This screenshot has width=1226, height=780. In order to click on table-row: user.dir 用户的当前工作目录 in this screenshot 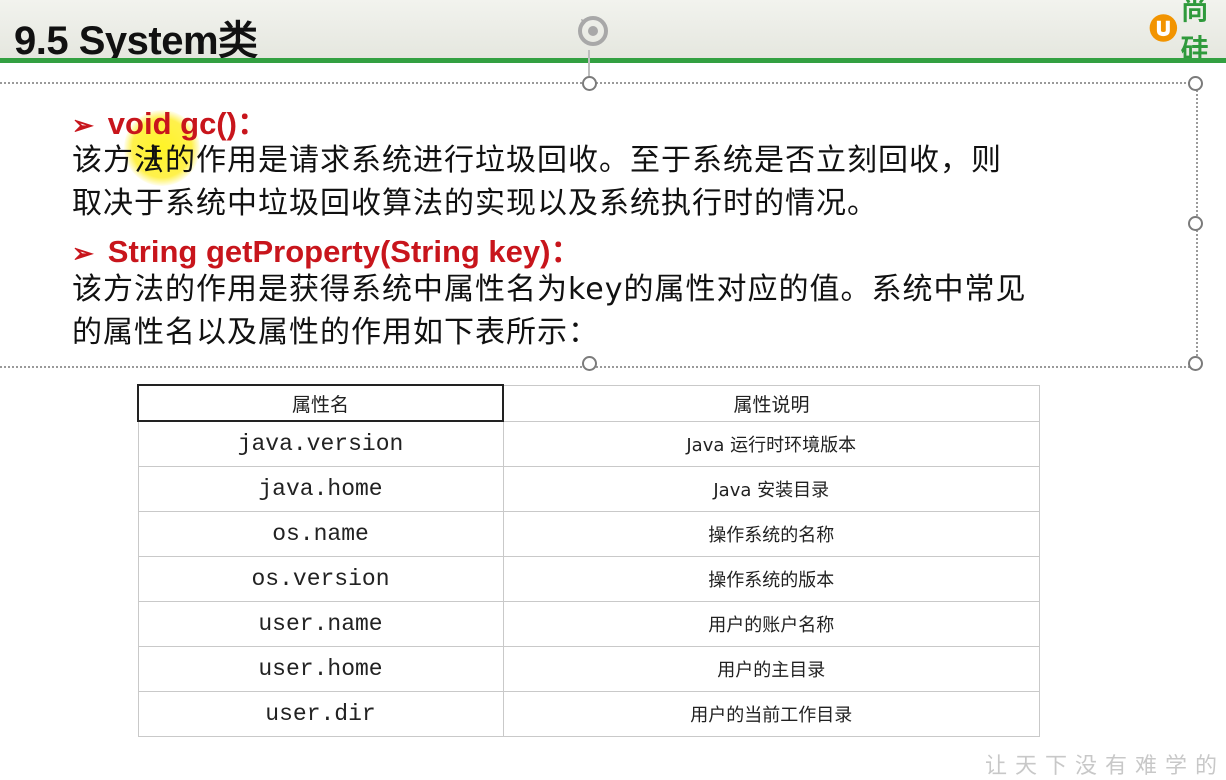, I will do `click(588, 714)`.